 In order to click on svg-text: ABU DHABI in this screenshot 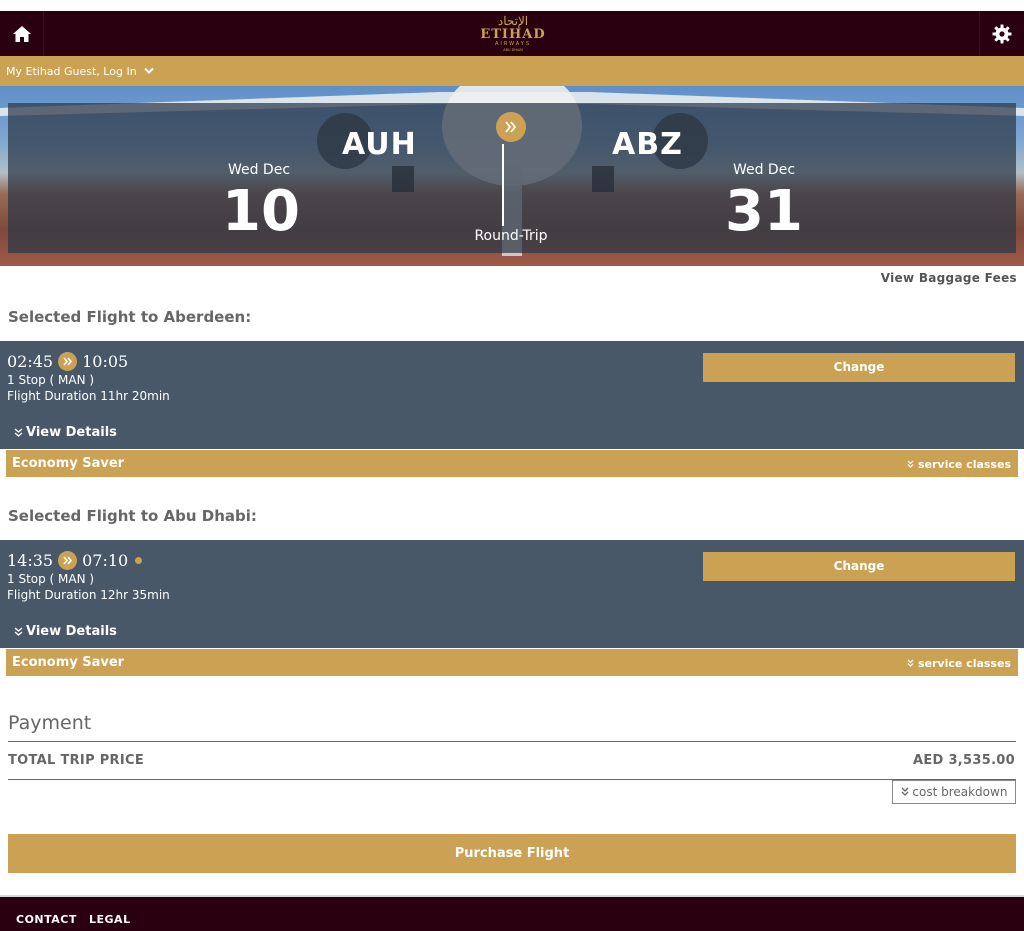, I will do `click(513, 50)`.